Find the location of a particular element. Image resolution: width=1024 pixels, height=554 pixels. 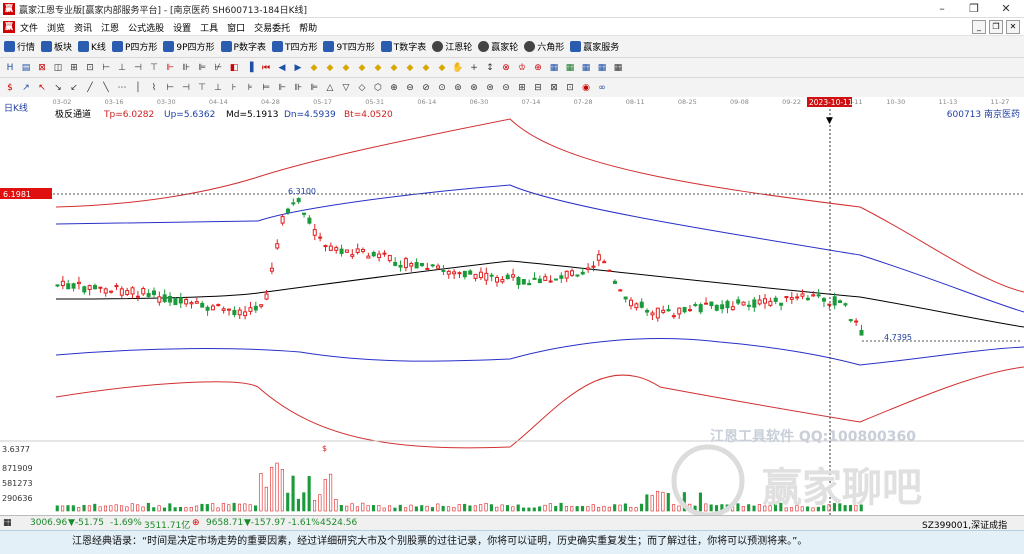

bar2-tool-icon: ⊣ is located at coordinates (138, 68).